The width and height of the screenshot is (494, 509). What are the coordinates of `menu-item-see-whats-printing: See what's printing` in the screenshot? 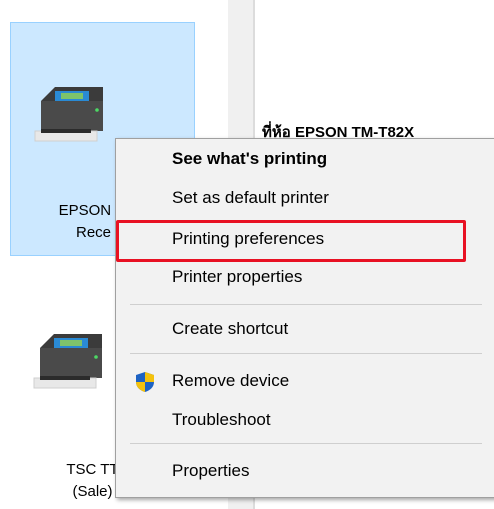 It's located at (305, 160).